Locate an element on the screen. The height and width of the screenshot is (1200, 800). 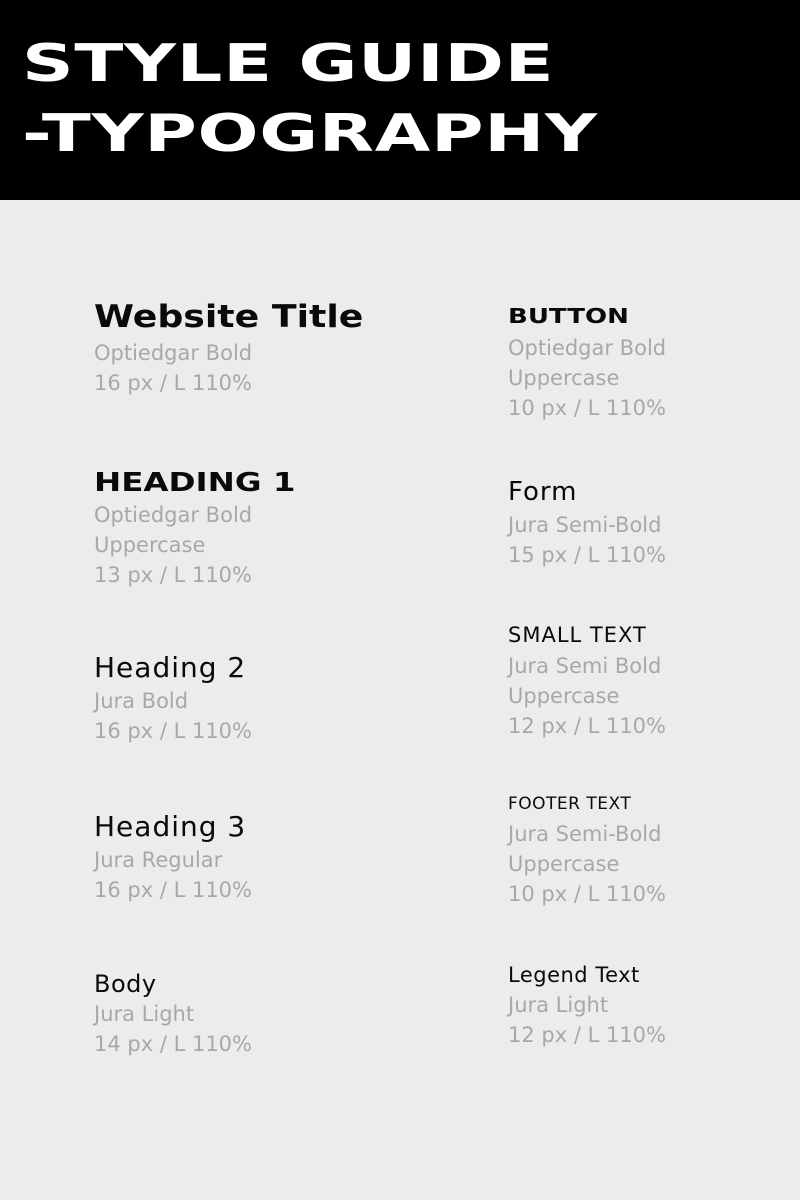
spec-form: Form Jura Semi-Bold 15 px / L 110% is located at coordinates (587, 524).